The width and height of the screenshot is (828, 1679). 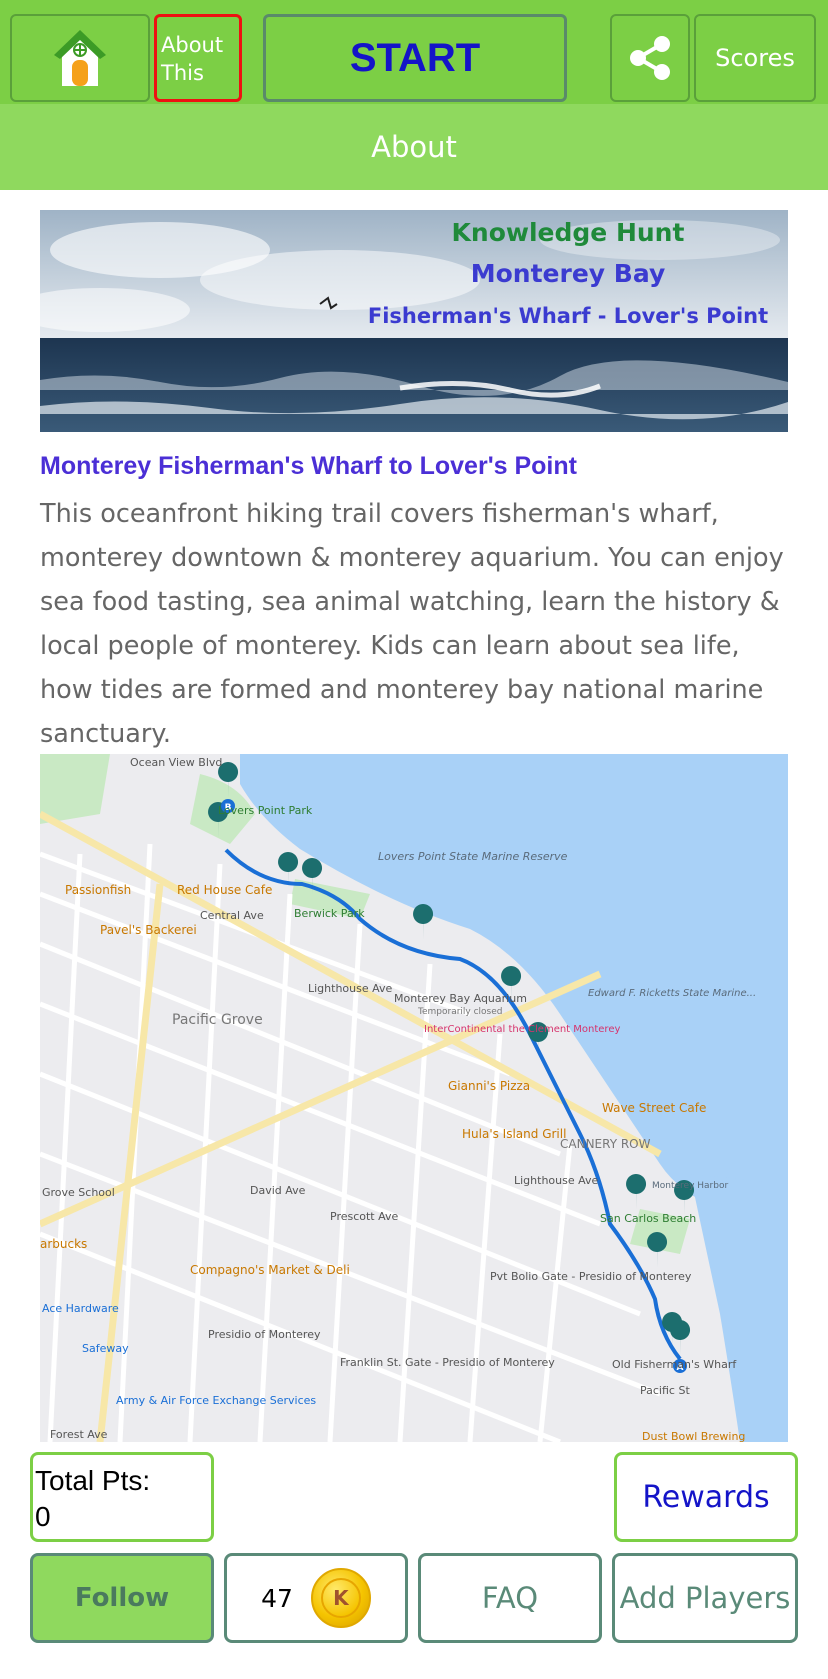 I want to click on map-label-pacific-grove: Pacific Grove, so click(x=217, y=1020).